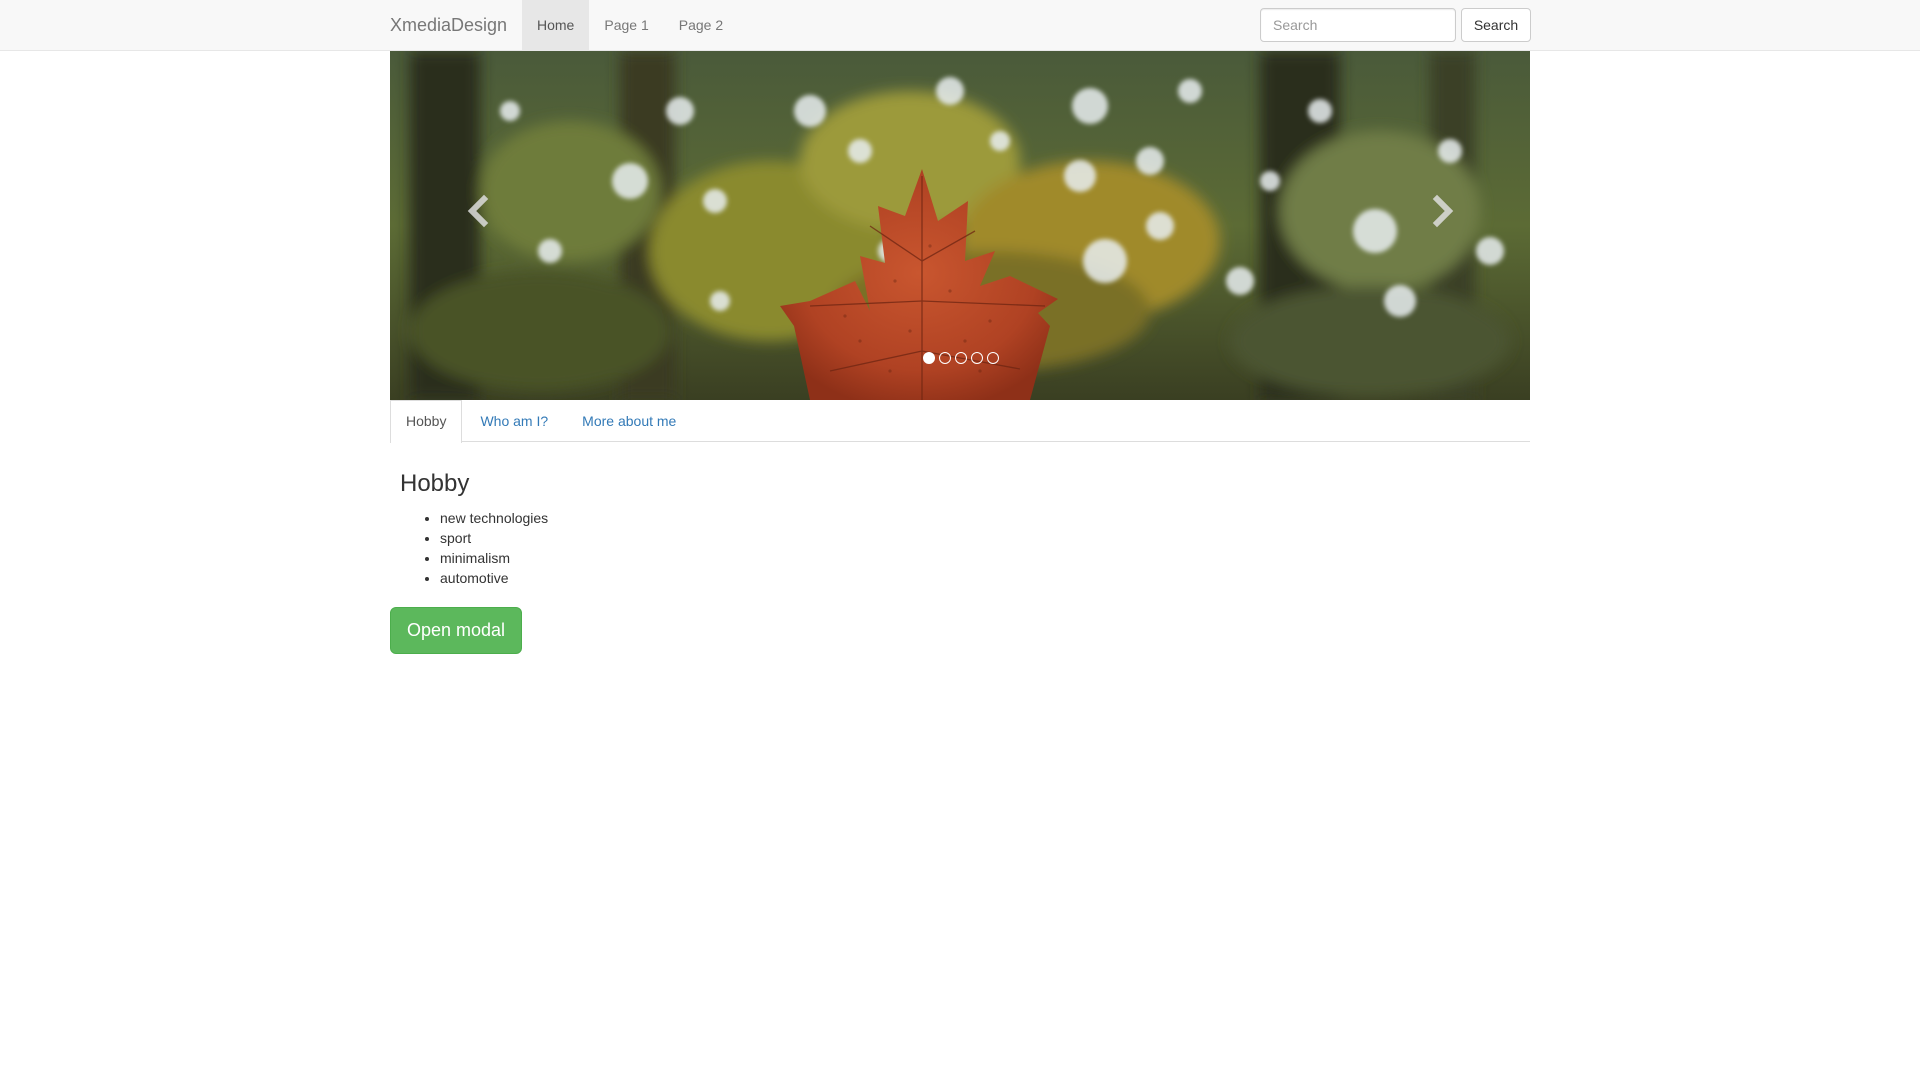 The image size is (1920, 1089). What do you see at coordinates (494, 538) in the screenshot?
I see `list-item: sport` at bounding box center [494, 538].